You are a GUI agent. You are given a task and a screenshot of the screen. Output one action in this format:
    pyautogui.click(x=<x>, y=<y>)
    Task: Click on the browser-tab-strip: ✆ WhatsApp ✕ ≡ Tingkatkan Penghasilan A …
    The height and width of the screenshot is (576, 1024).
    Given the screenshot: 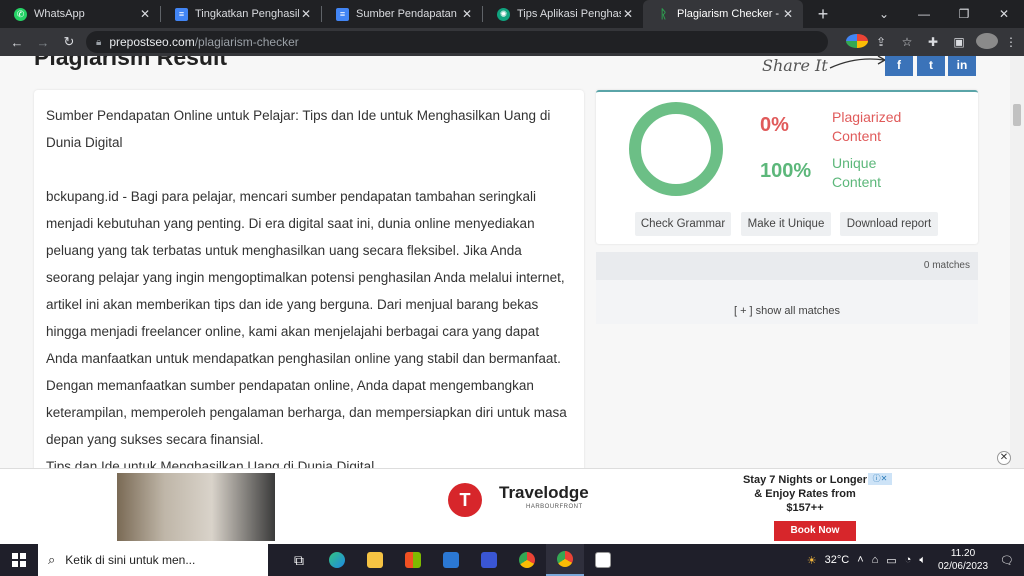 What is the action you would take?
    pyautogui.click(x=512, y=14)
    